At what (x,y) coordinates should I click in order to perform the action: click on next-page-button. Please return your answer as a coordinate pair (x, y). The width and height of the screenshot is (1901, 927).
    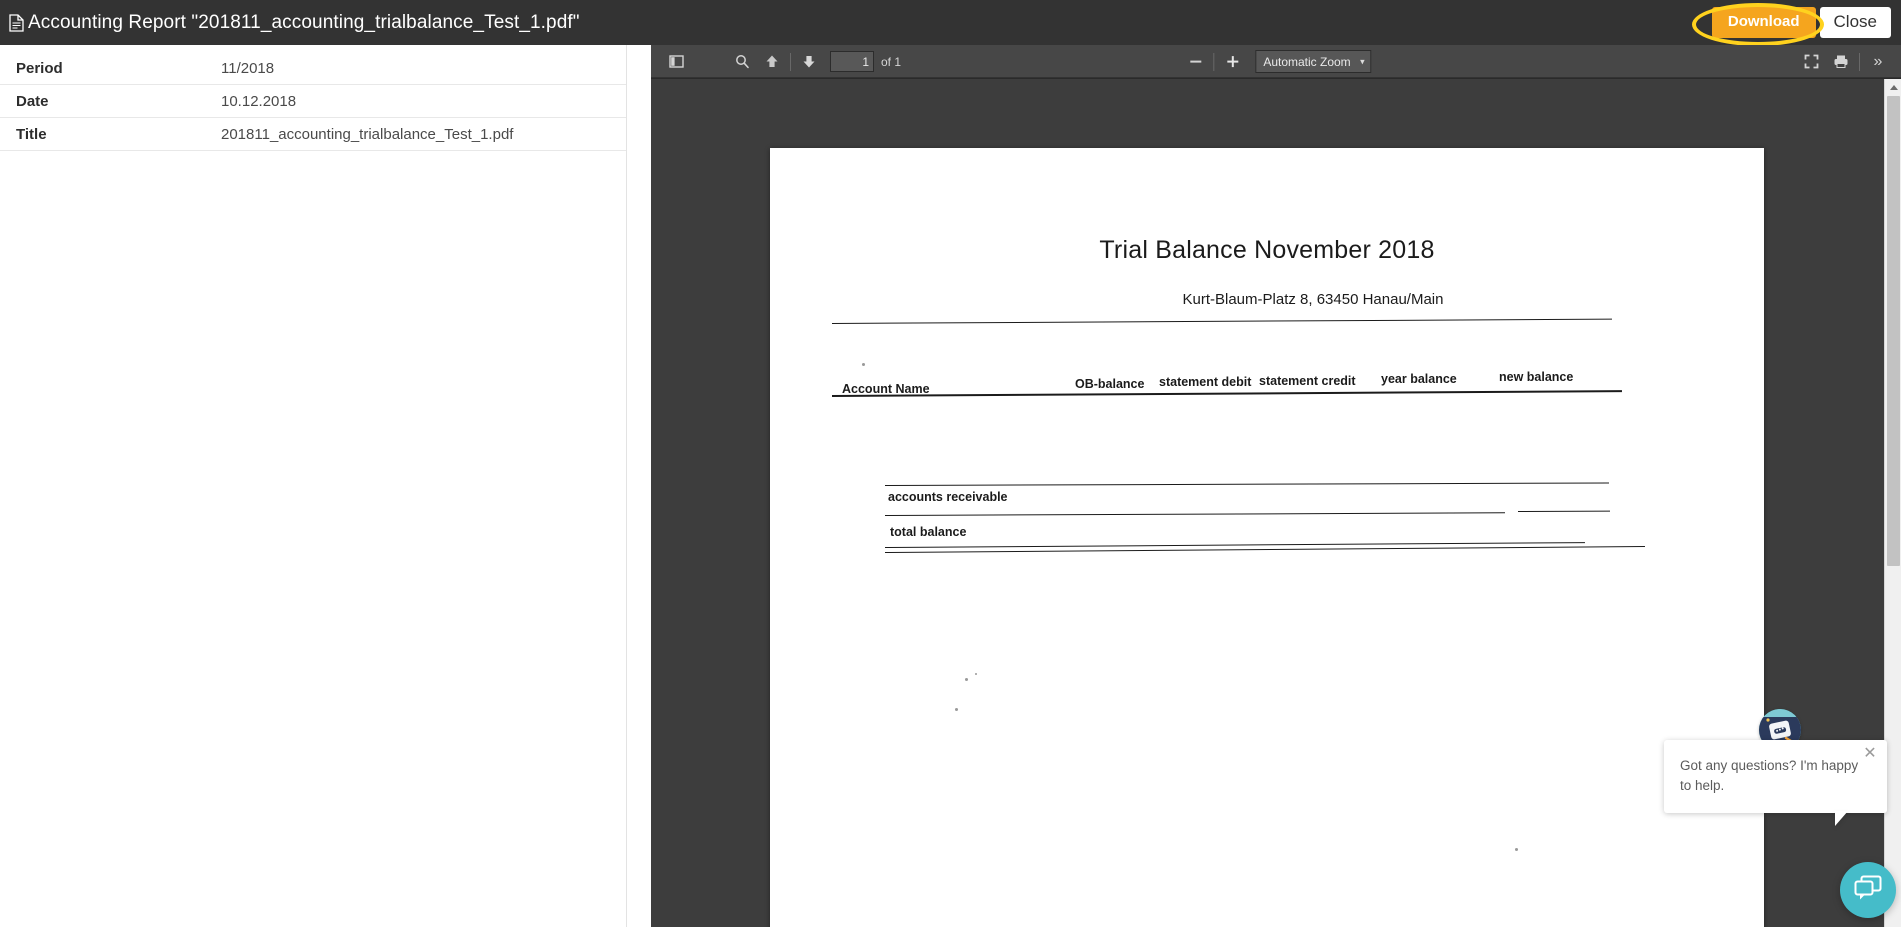
    Looking at the image, I should click on (809, 62).